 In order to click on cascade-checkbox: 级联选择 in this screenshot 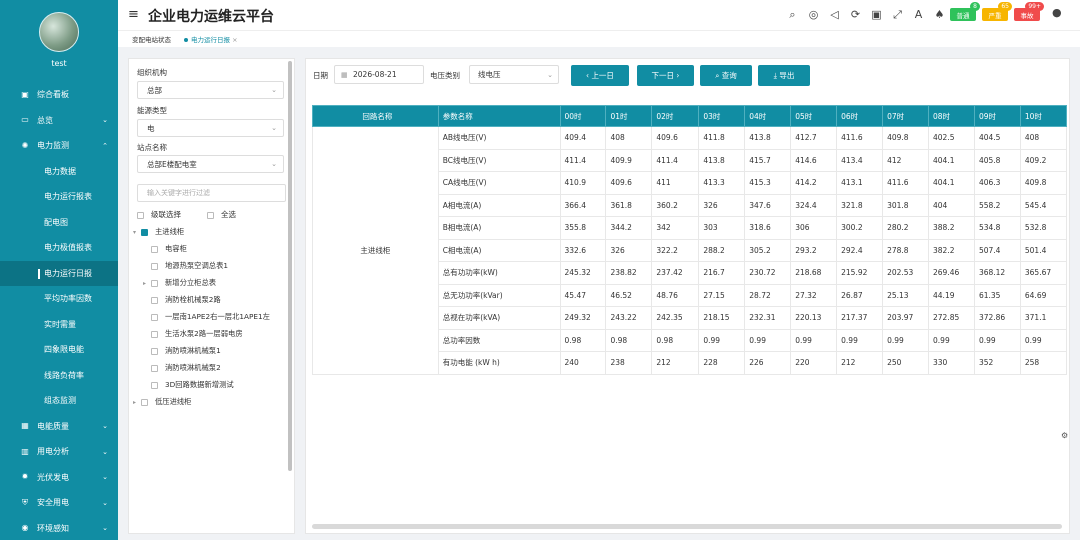, I will do `click(159, 214)`.